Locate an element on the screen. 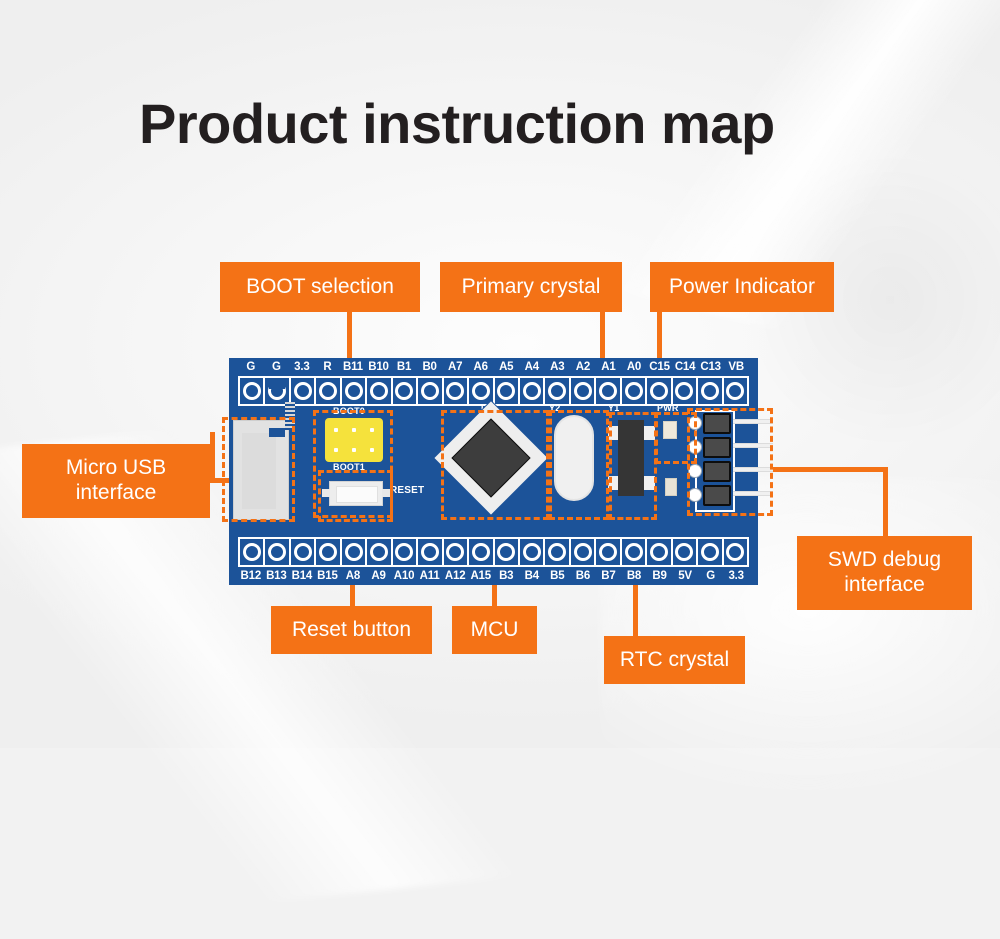  pin-label: B3 is located at coordinates (506, 576).